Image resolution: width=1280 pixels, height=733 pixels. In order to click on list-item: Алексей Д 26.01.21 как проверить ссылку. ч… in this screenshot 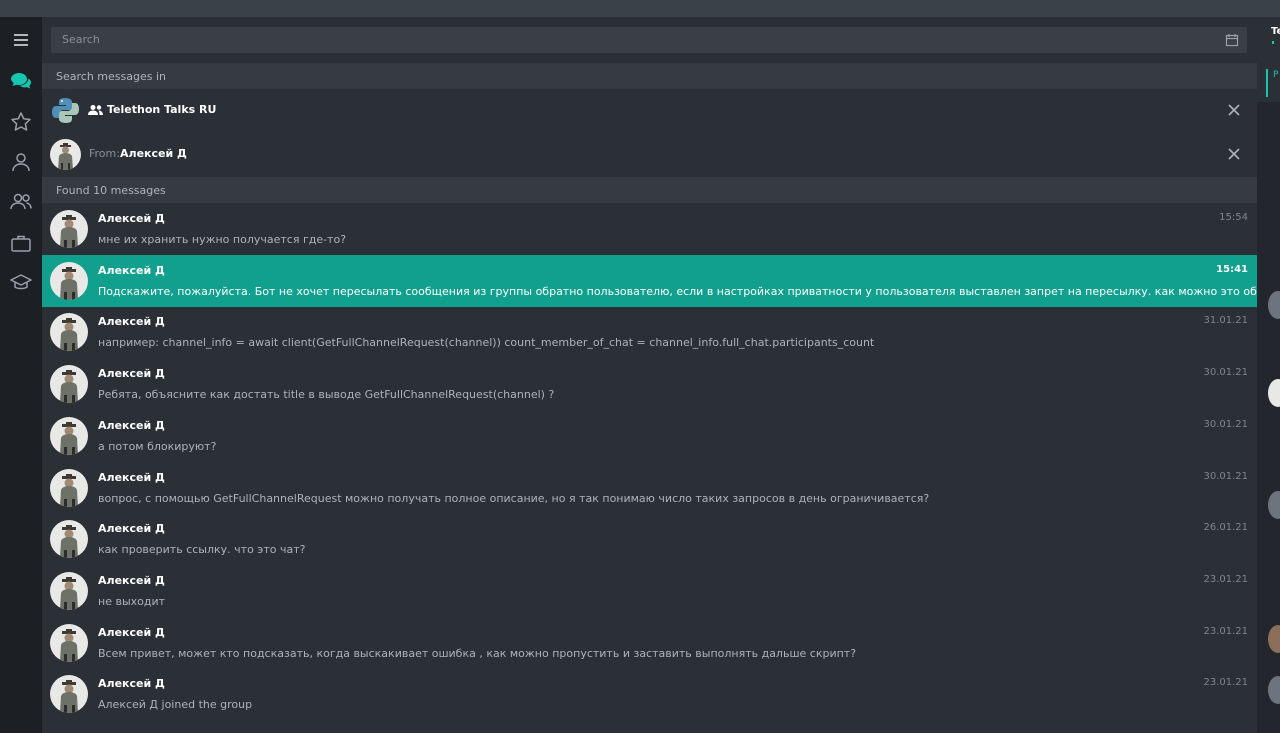, I will do `click(649, 539)`.